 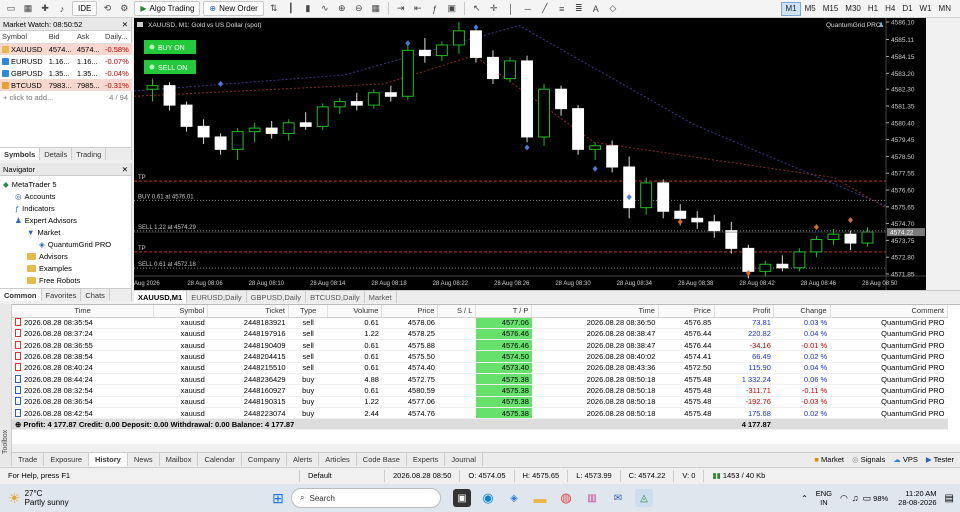 I want to click on chrome-icon: ◍, so click(x=566, y=498).